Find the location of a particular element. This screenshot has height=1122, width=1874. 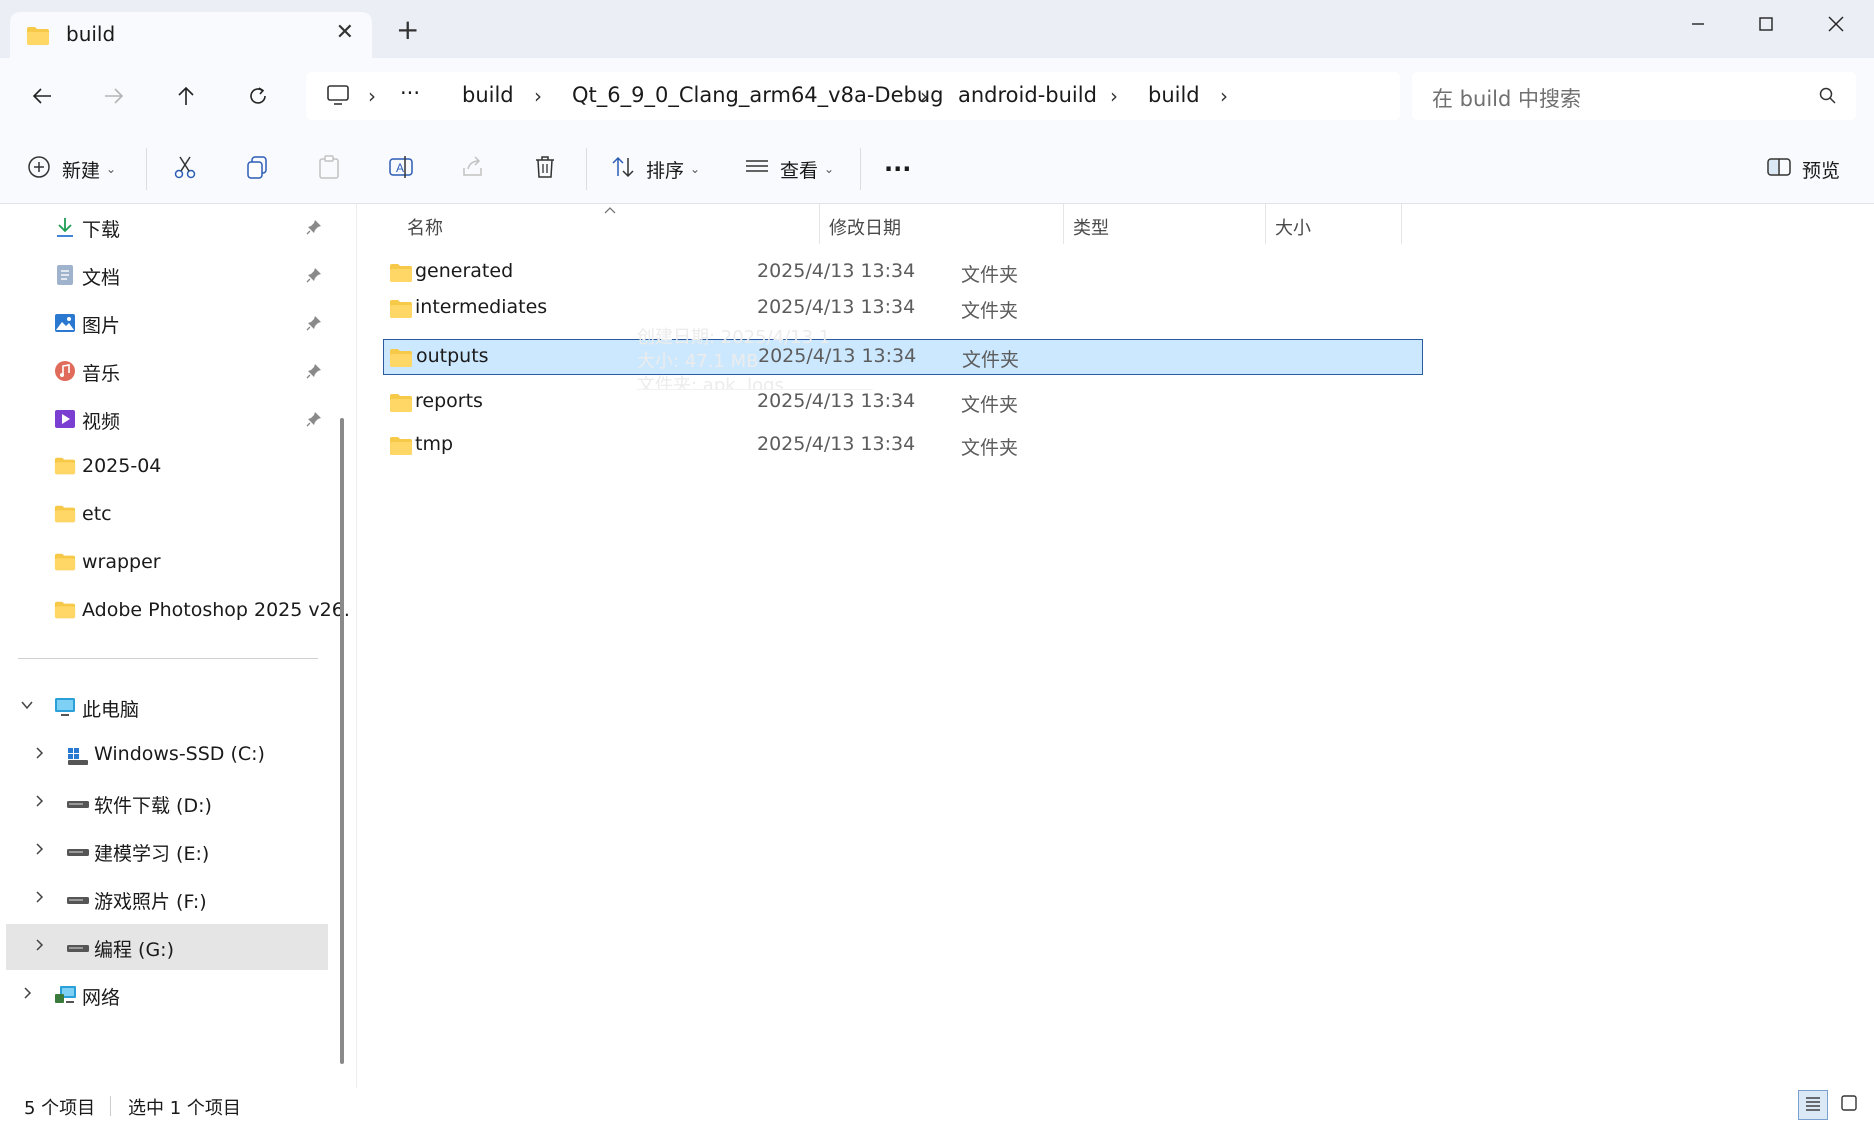

new-button: 新建 ⌄ is located at coordinates (71, 169).